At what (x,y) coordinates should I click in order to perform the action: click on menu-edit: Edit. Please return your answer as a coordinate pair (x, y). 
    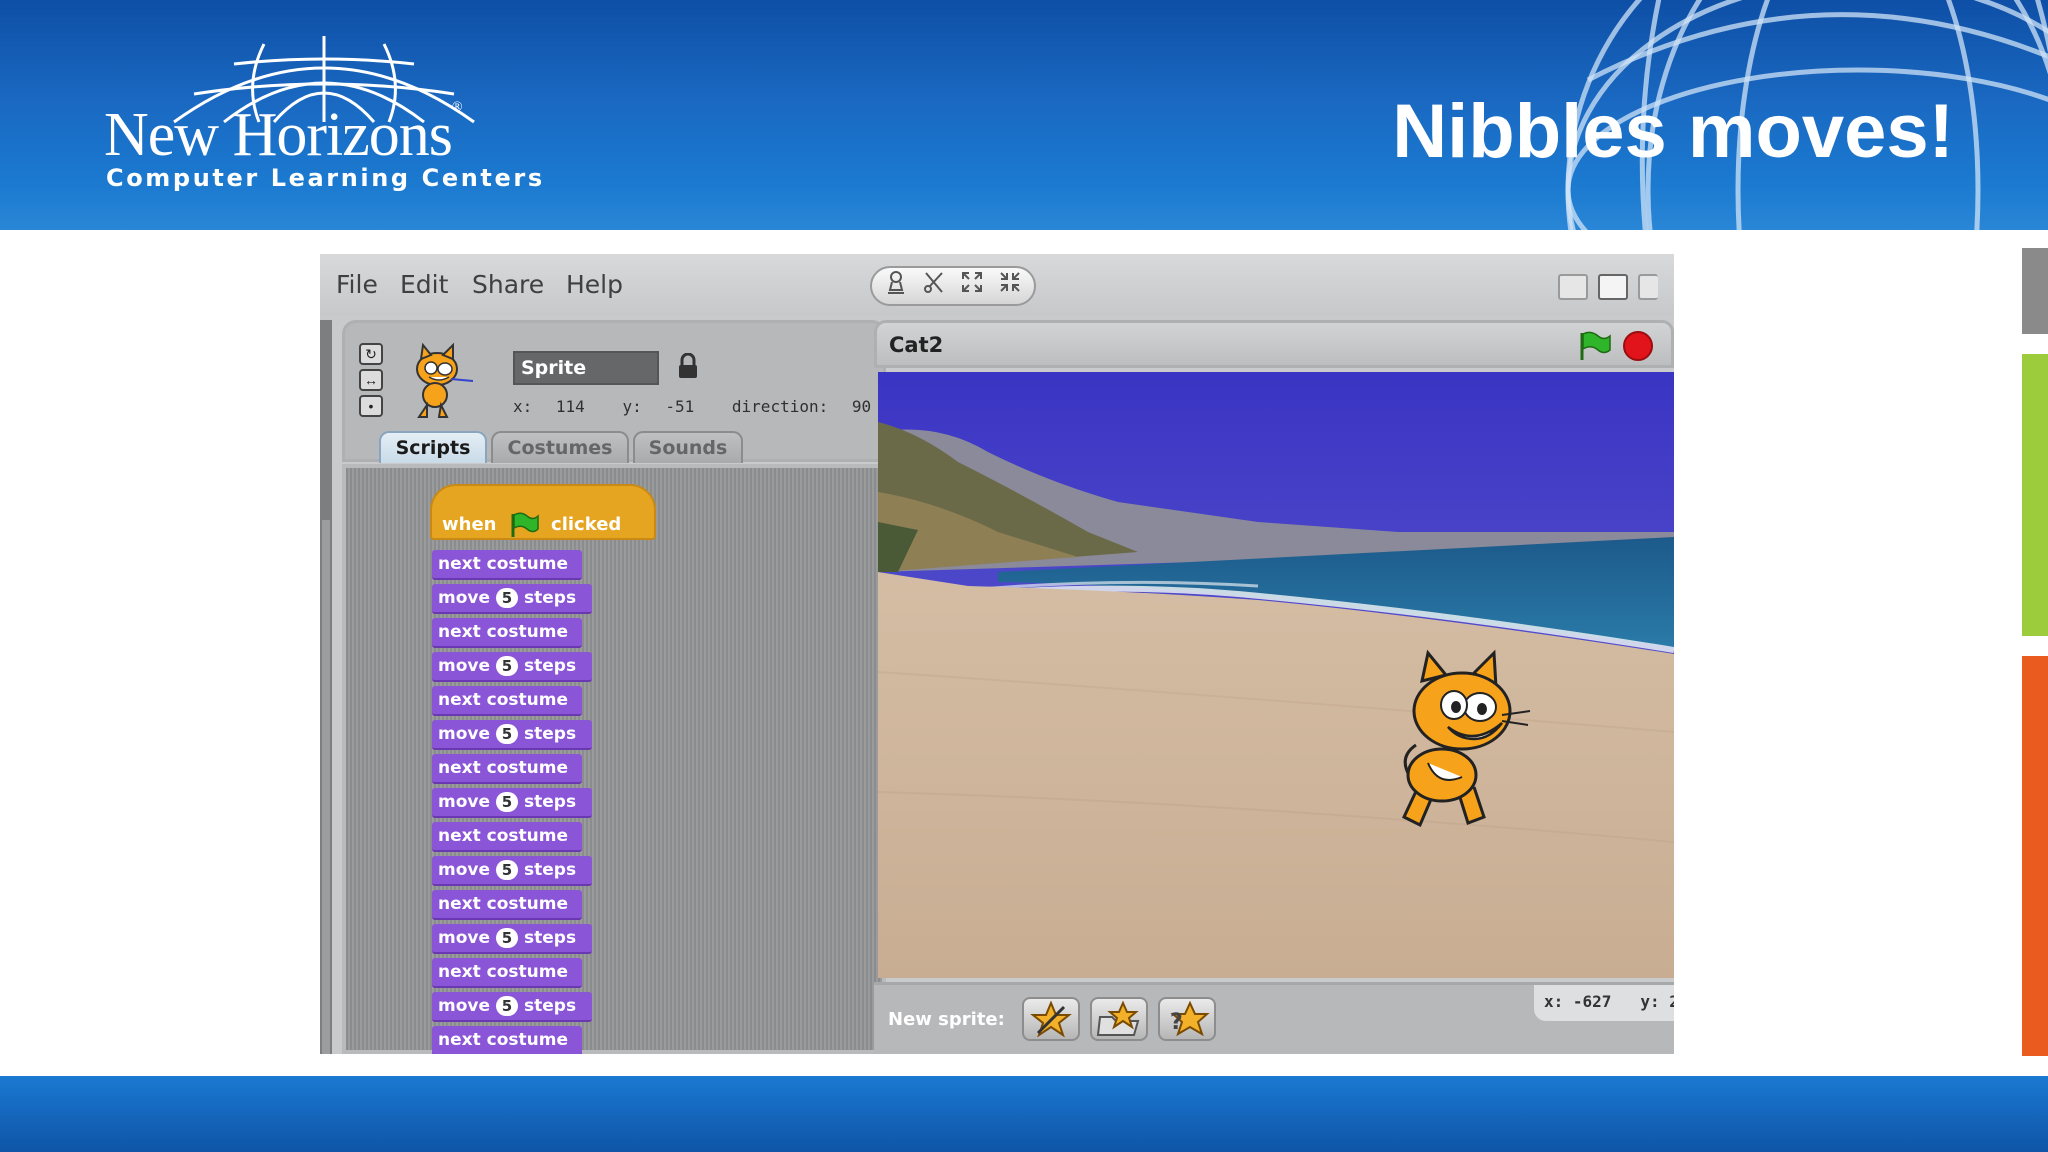
    Looking at the image, I should click on (424, 284).